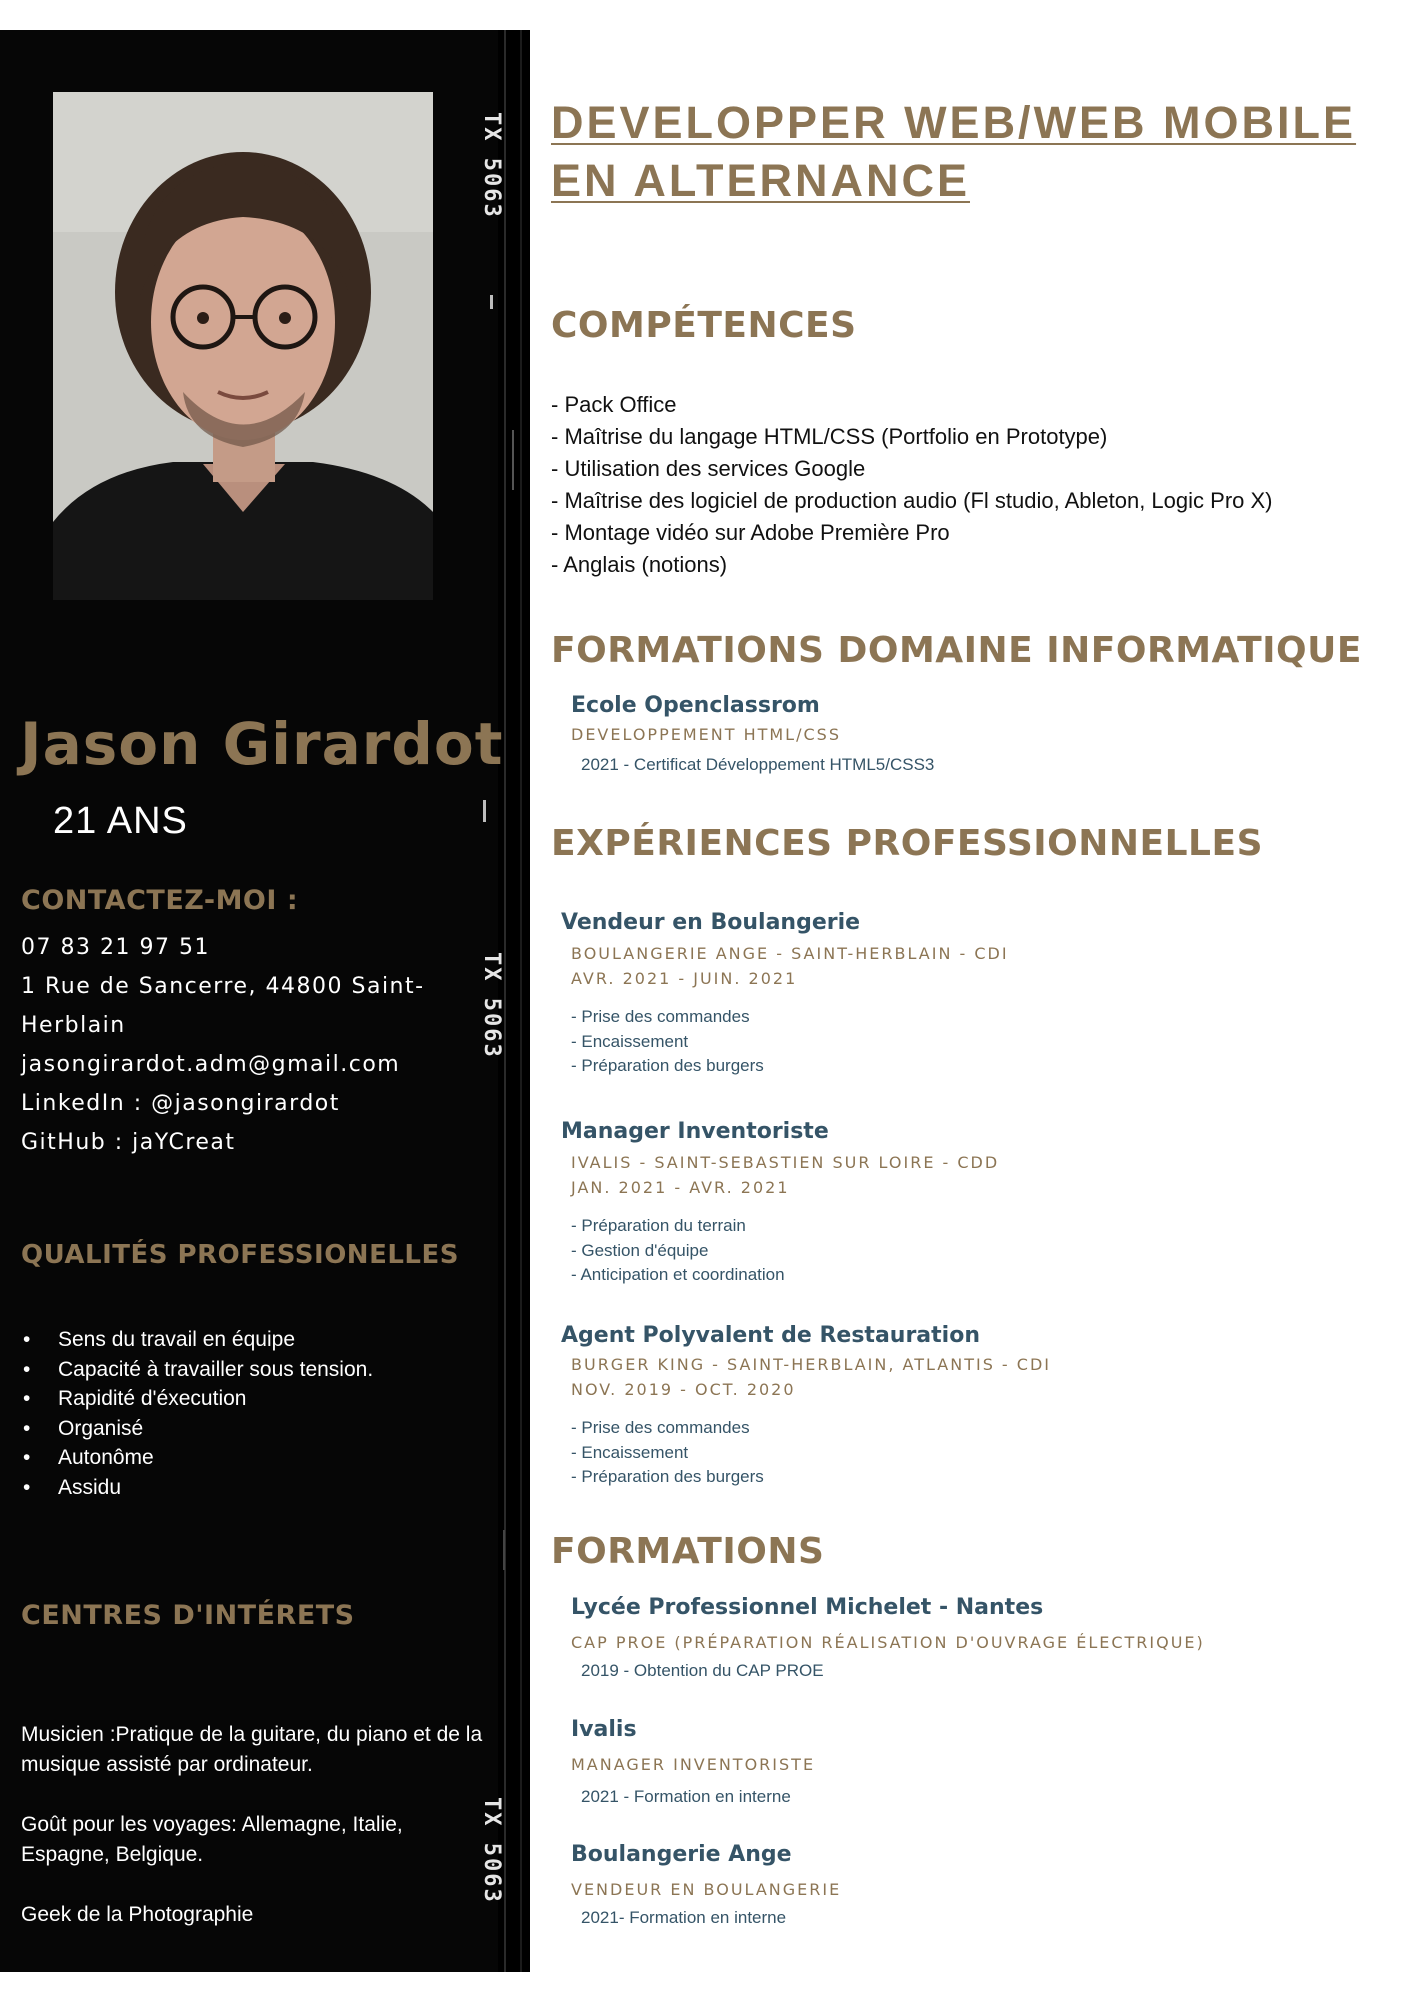 The height and width of the screenshot is (2000, 1414). I want to click on contact-github: GitHub : jaYCreat, so click(241, 1142).